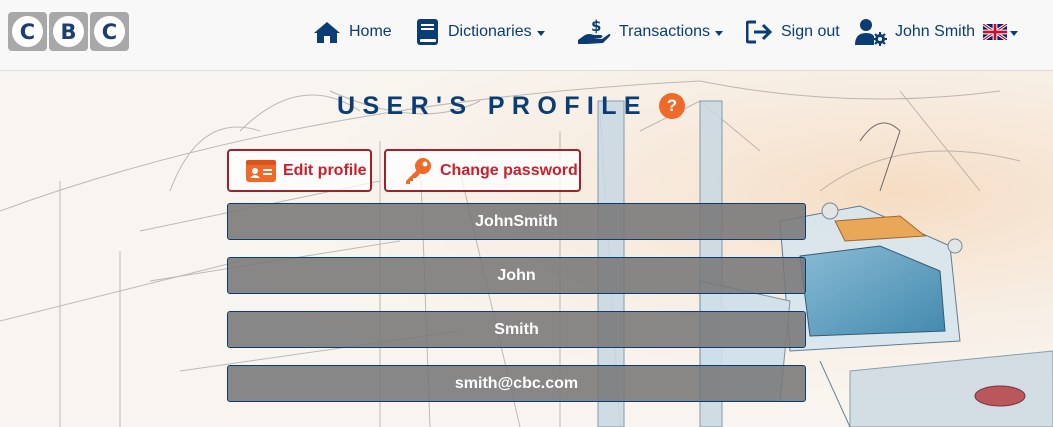 The image size is (1053, 427). What do you see at coordinates (516, 275) in the screenshot?
I see `first-name-field: John` at bounding box center [516, 275].